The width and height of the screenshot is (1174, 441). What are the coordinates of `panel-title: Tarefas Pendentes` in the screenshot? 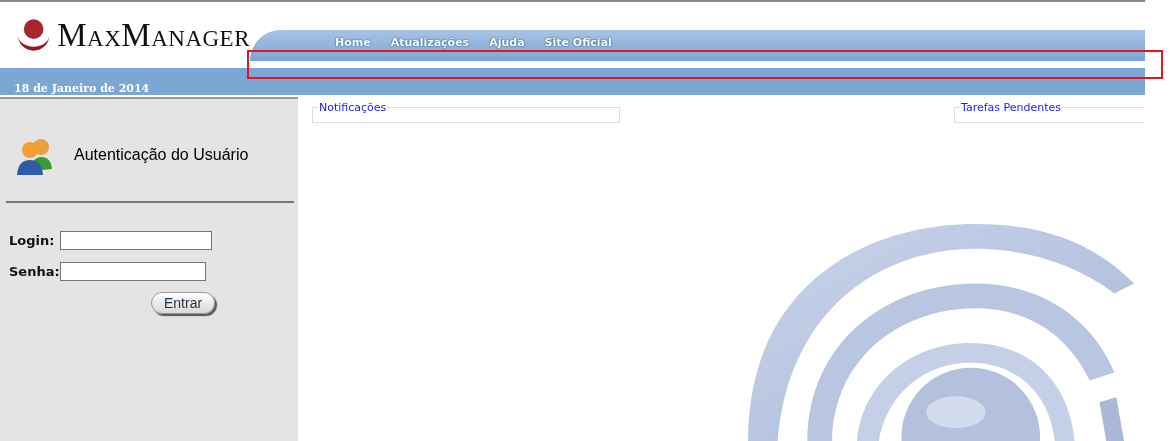 It's located at (1011, 107).